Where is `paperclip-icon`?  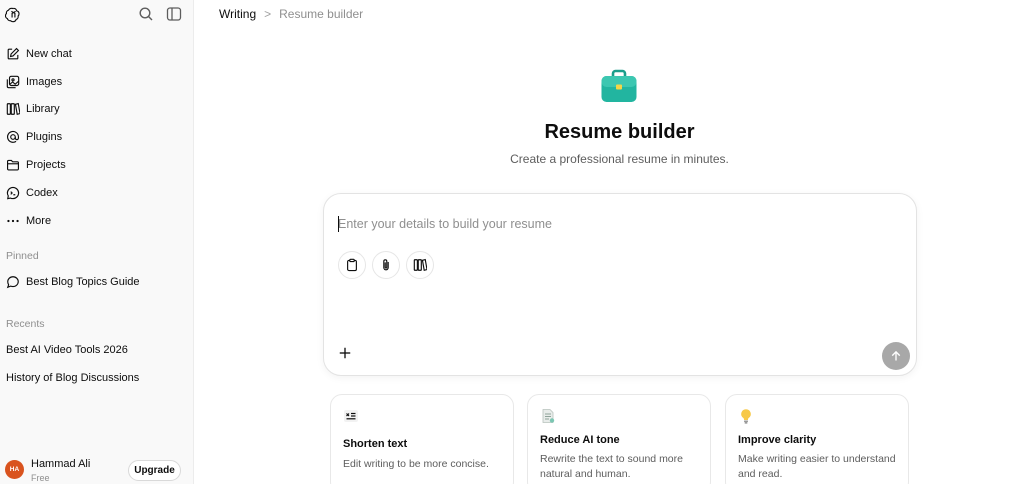
paperclip-icon is located at coordinates (386, 265).